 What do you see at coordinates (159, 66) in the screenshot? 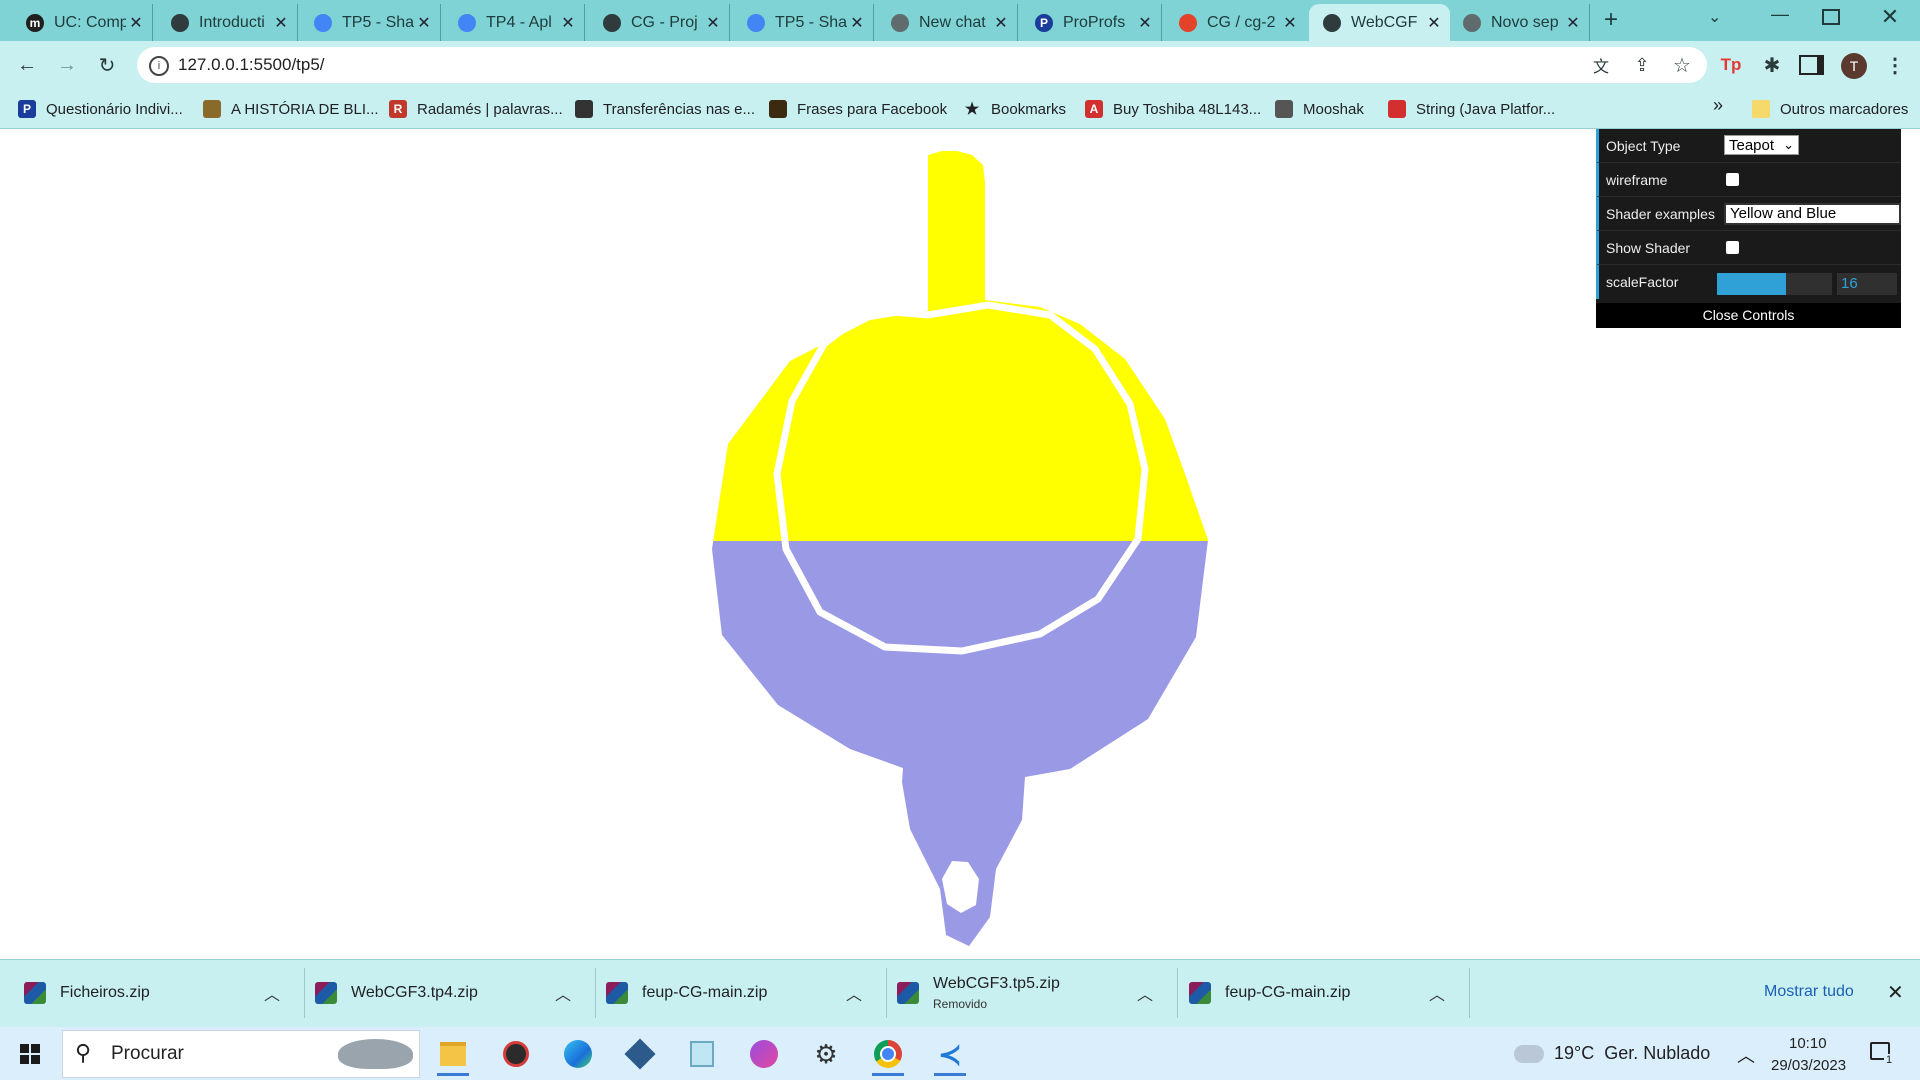
I see `site-info-icon: i` at bounding box center [159, 66].